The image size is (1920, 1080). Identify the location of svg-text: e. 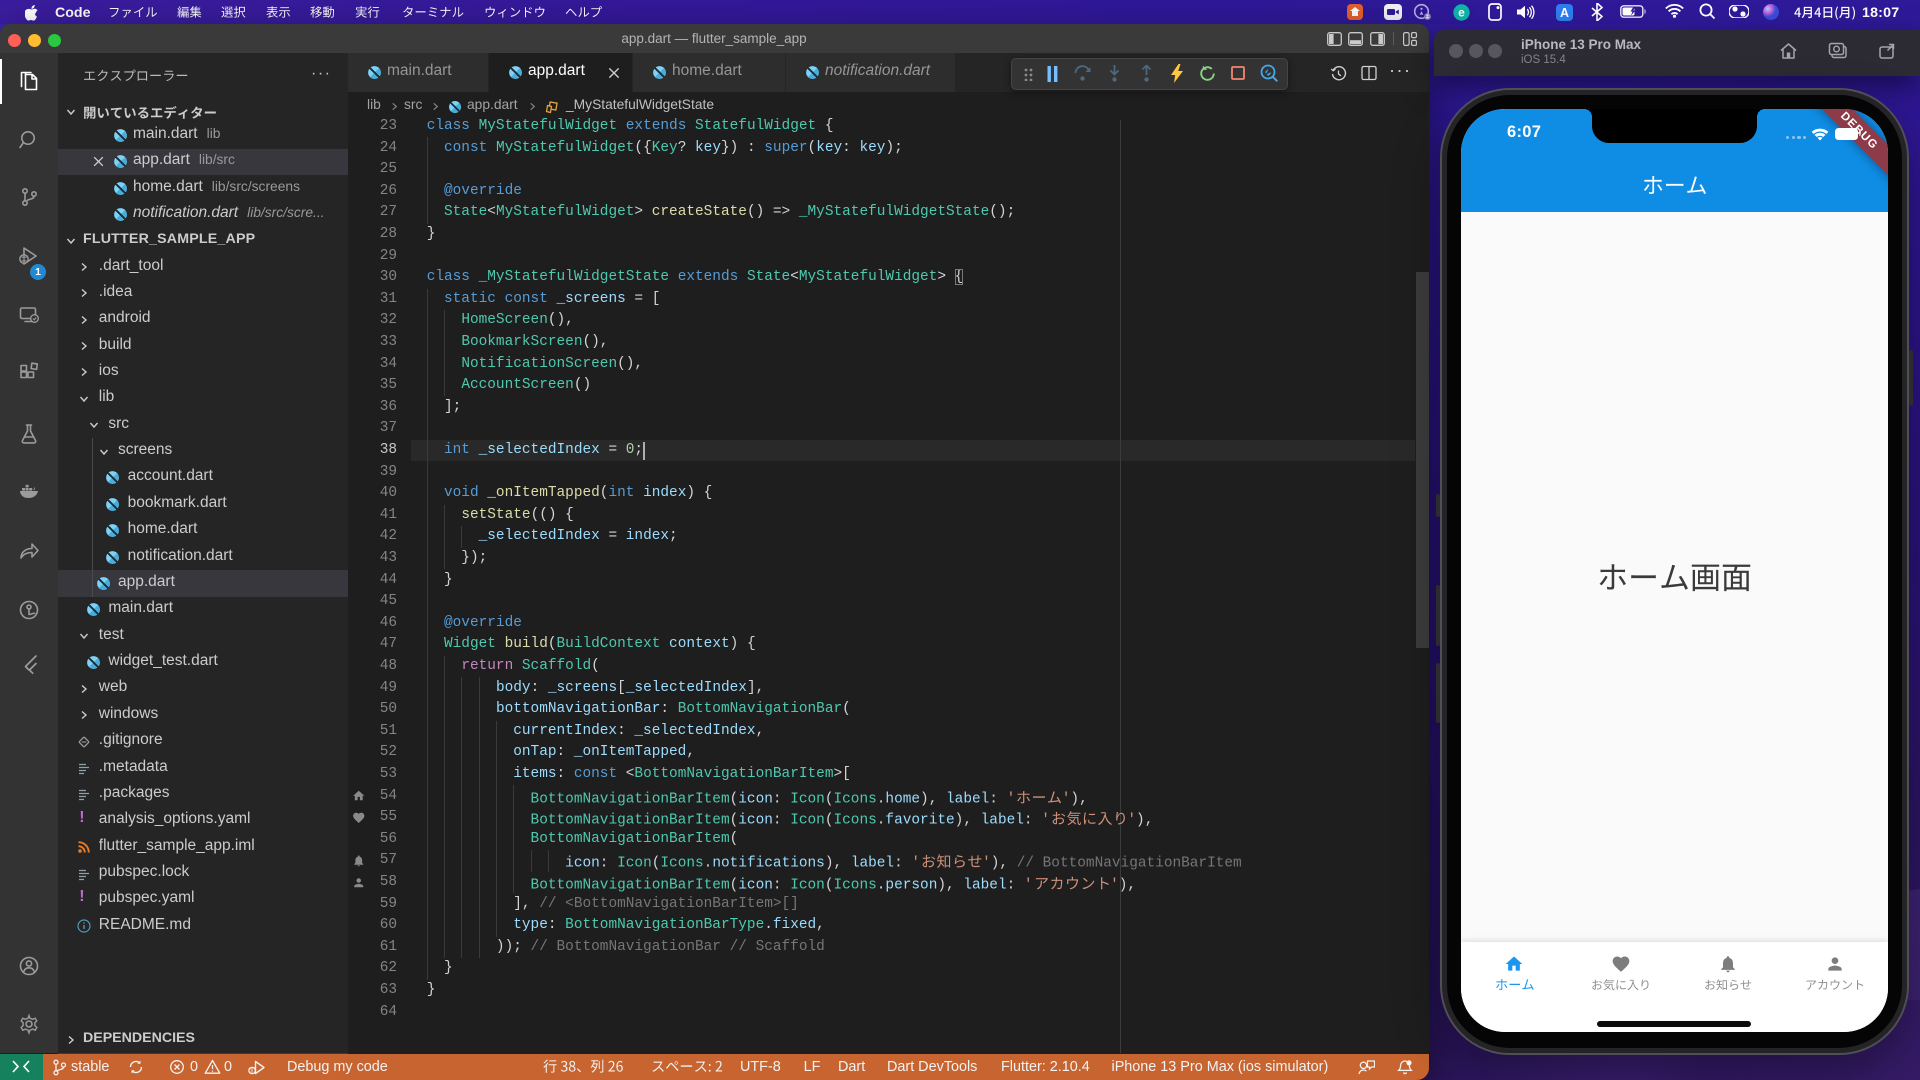
(1461, 13).